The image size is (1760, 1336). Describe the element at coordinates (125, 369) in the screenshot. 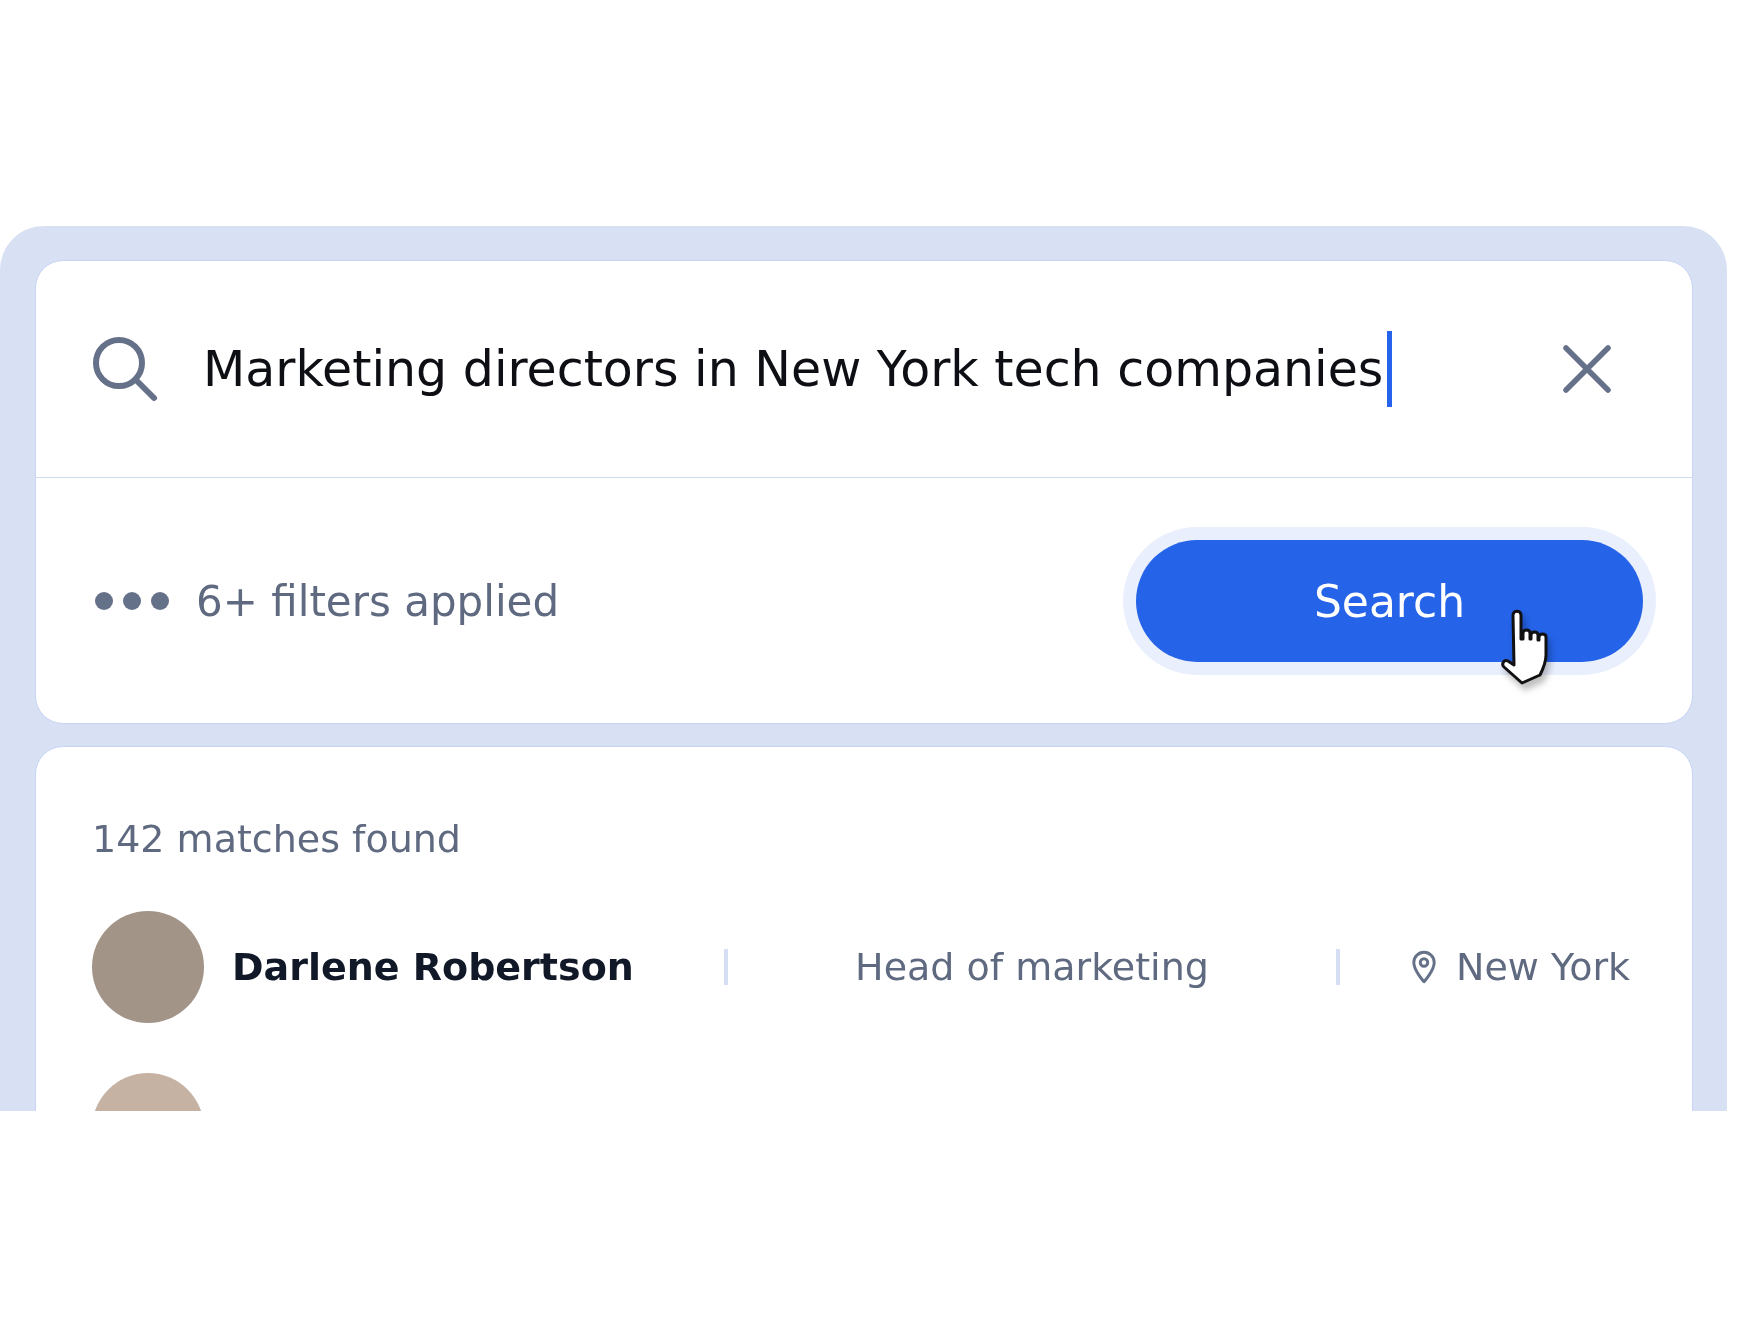

I see `search-icon` at that location.